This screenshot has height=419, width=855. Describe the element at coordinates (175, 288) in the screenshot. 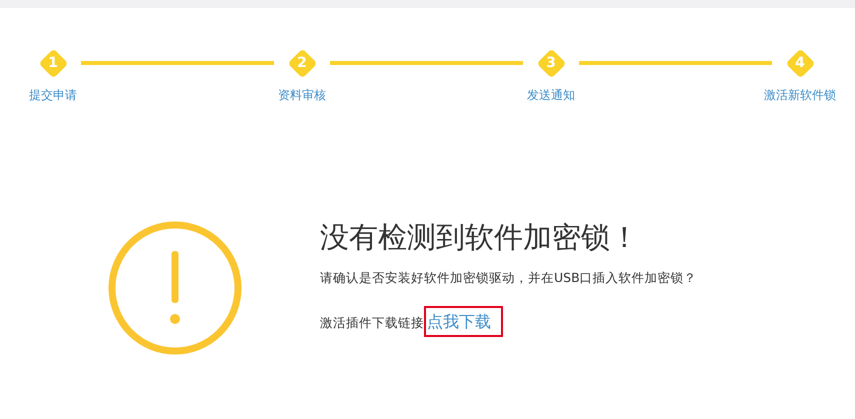

I see `warning-icon` at that location.